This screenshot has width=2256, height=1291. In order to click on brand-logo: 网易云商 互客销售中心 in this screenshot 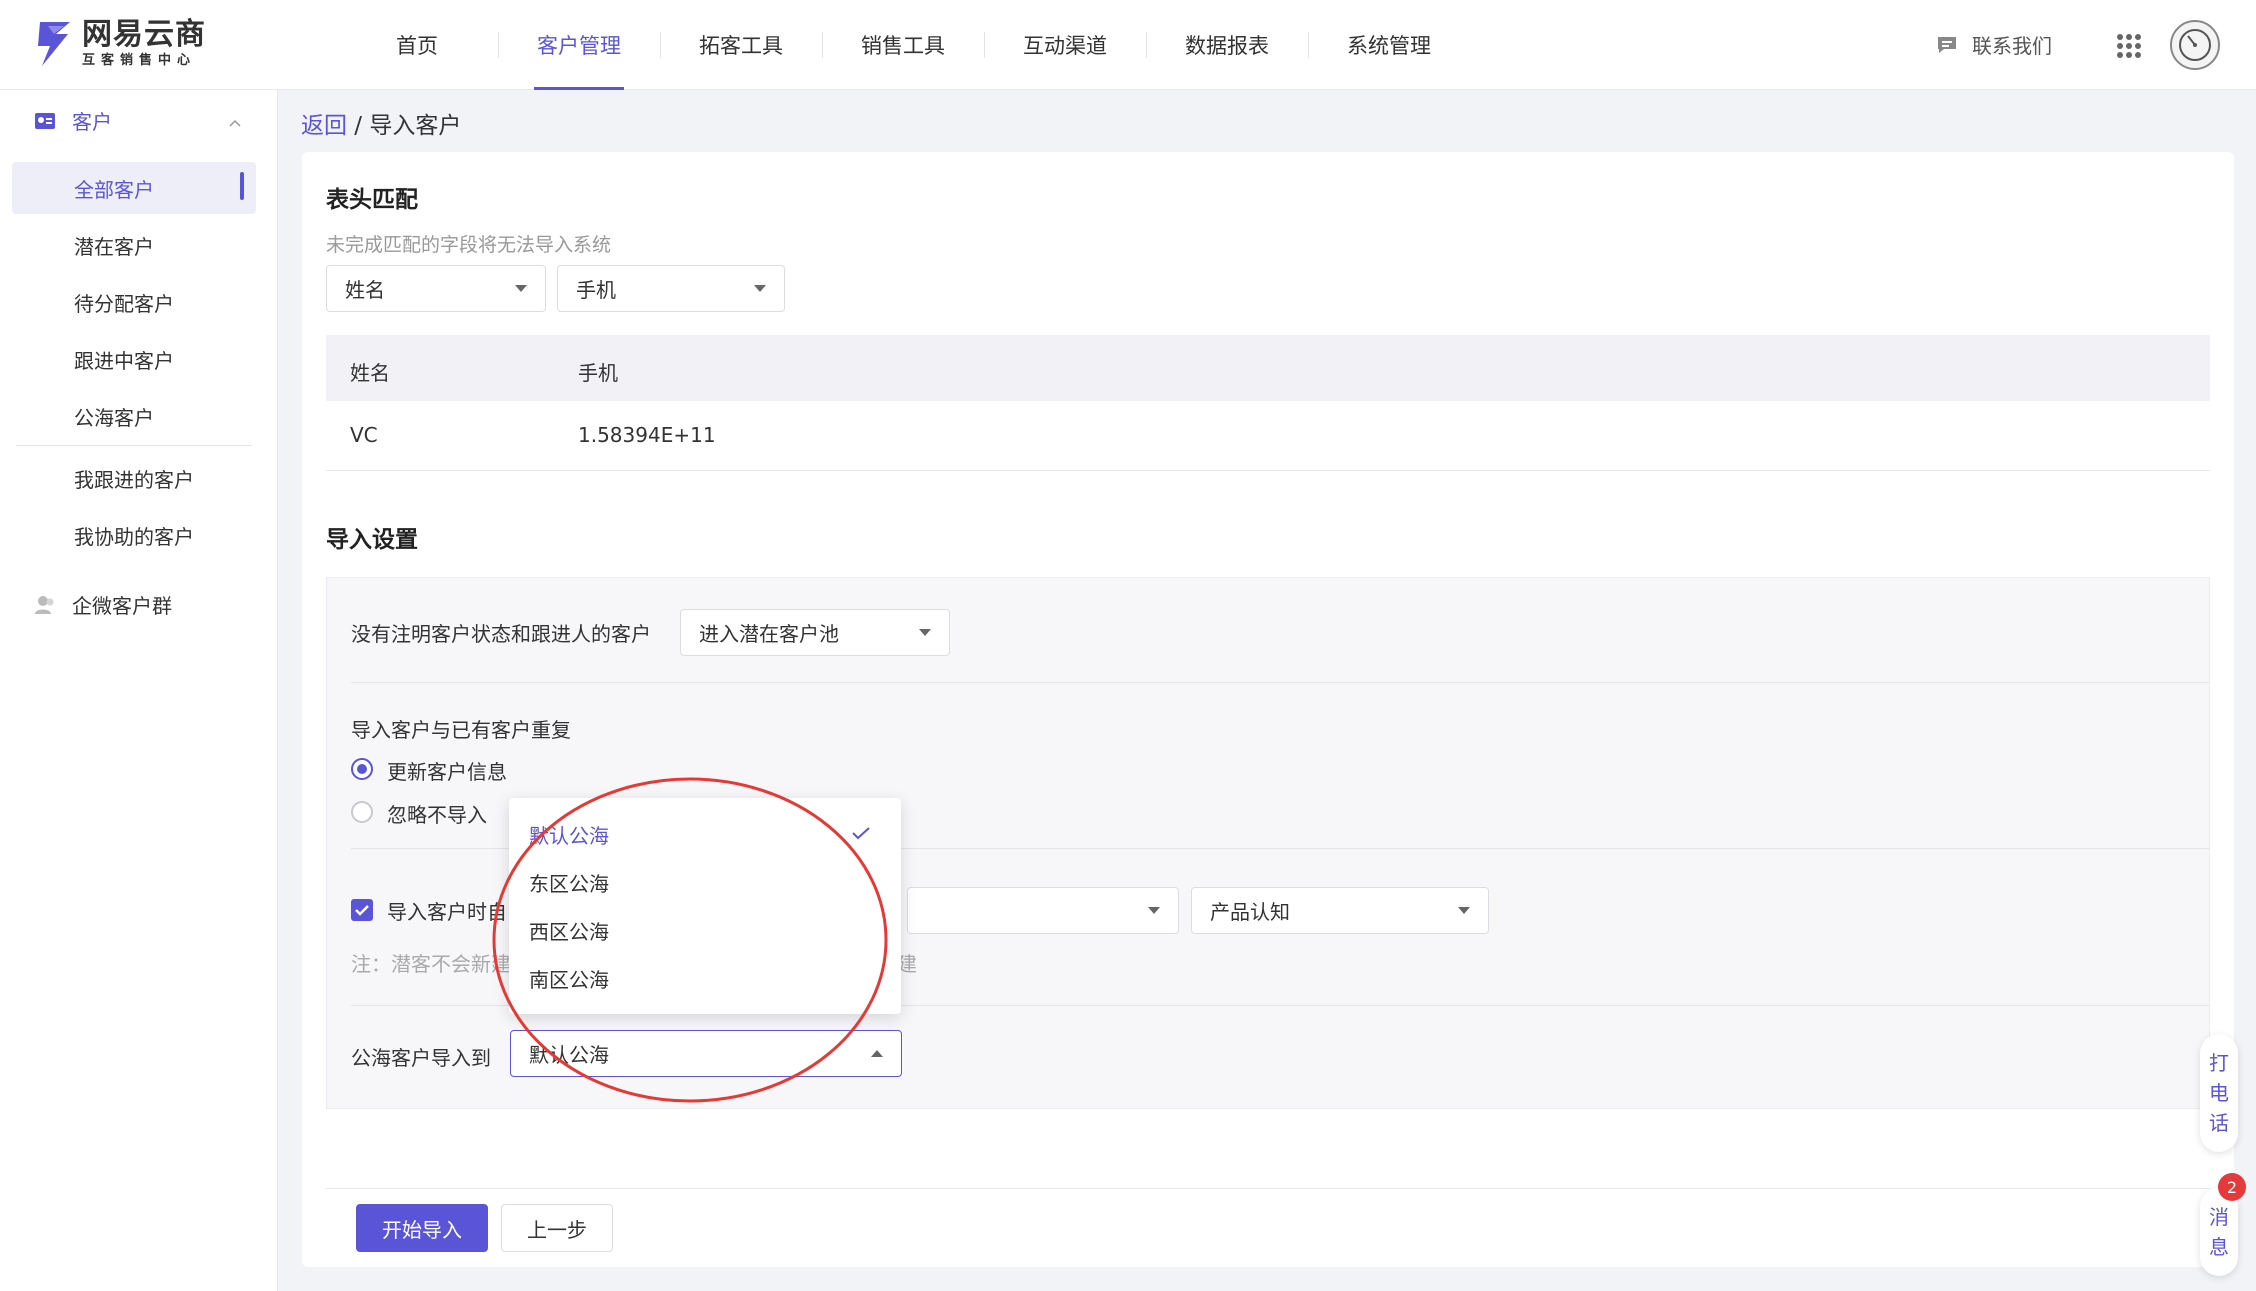, I will do `click(120, 44)`.